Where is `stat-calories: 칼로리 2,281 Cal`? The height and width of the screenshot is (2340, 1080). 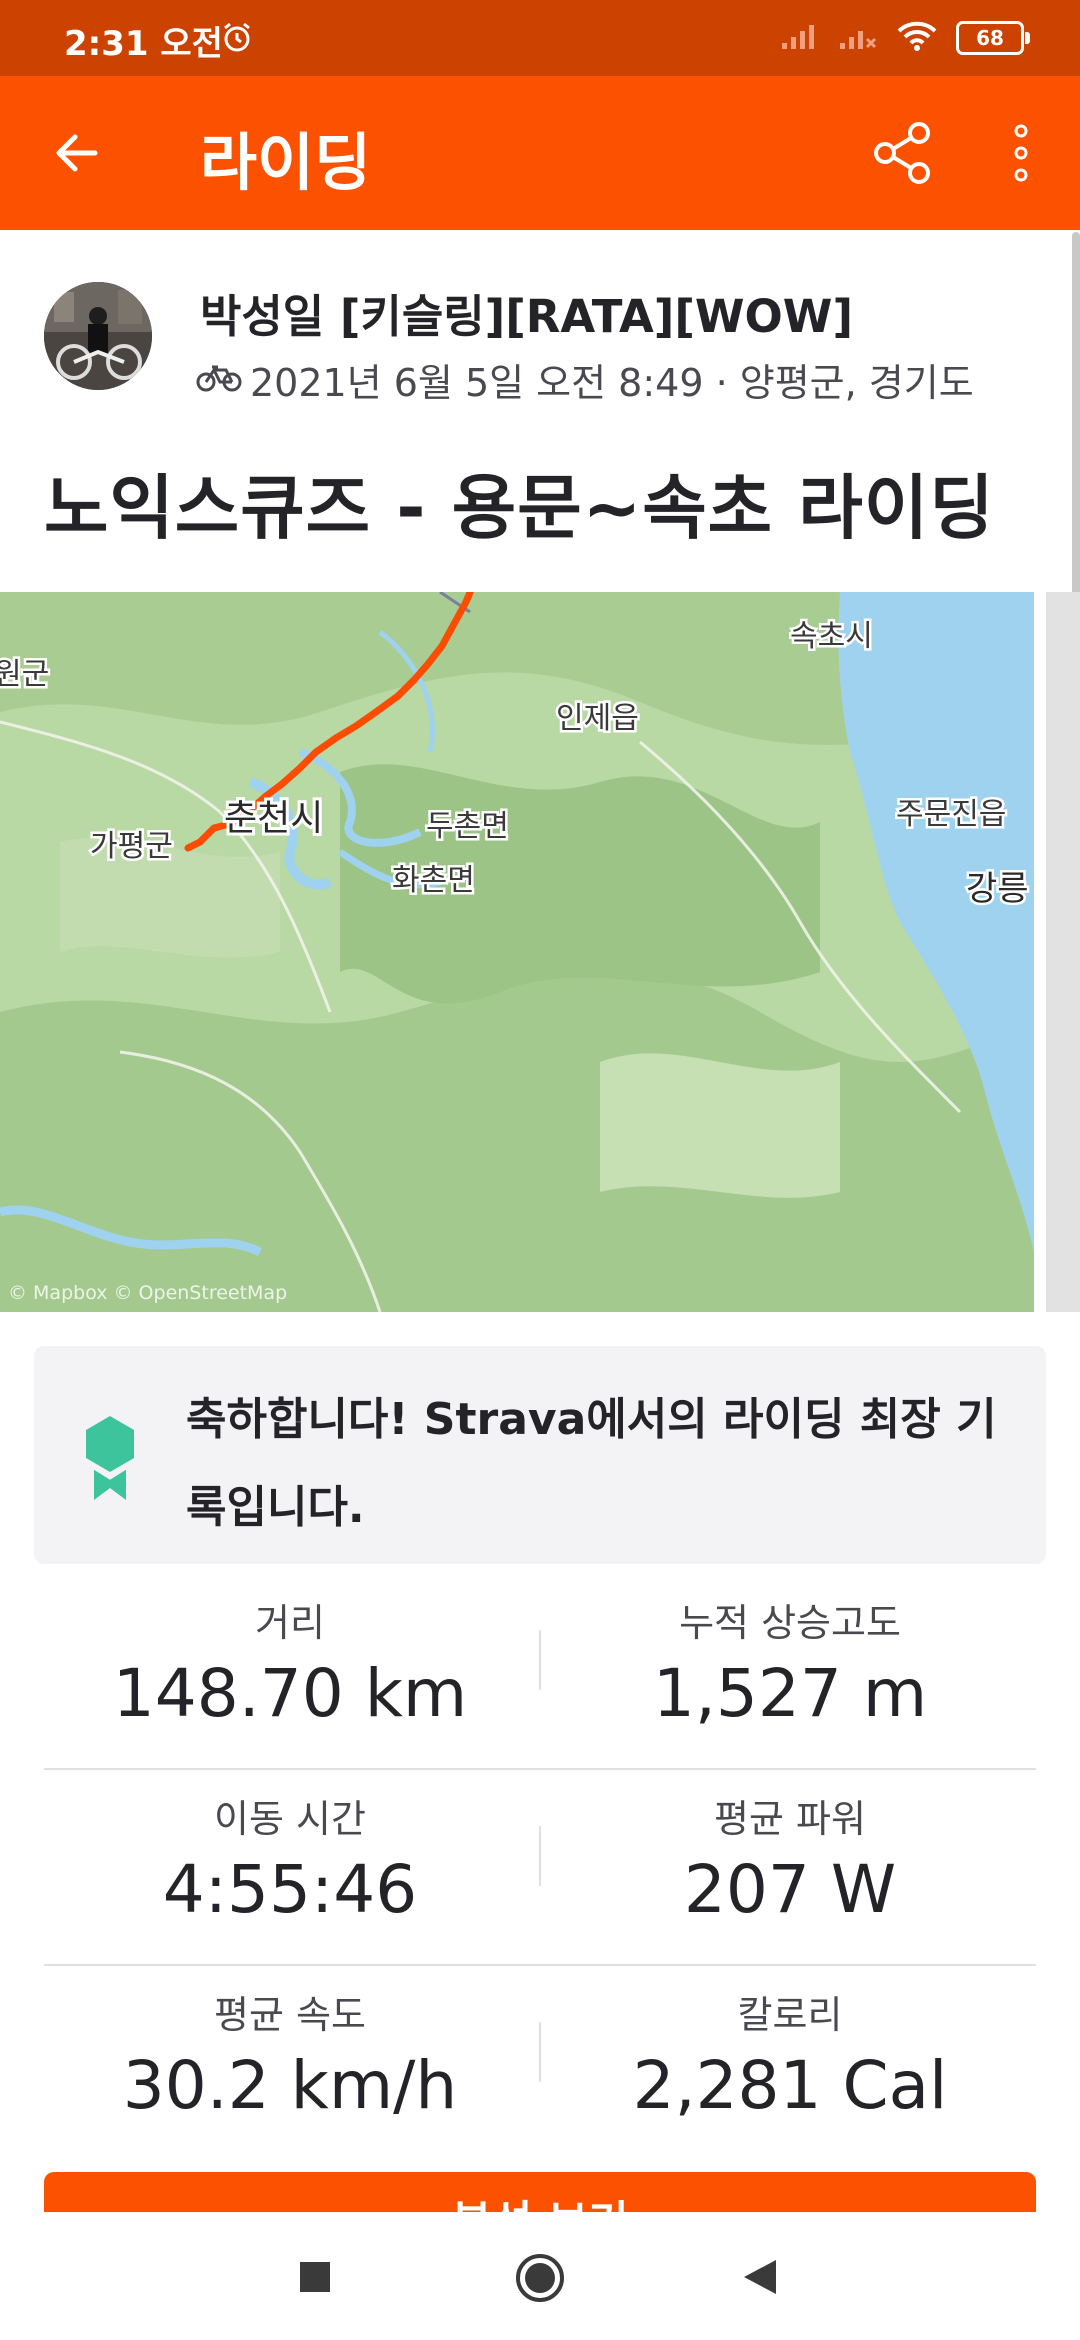
stat-calories: 칼로리 2,281 Cal is located at coordinates (790, 2054).